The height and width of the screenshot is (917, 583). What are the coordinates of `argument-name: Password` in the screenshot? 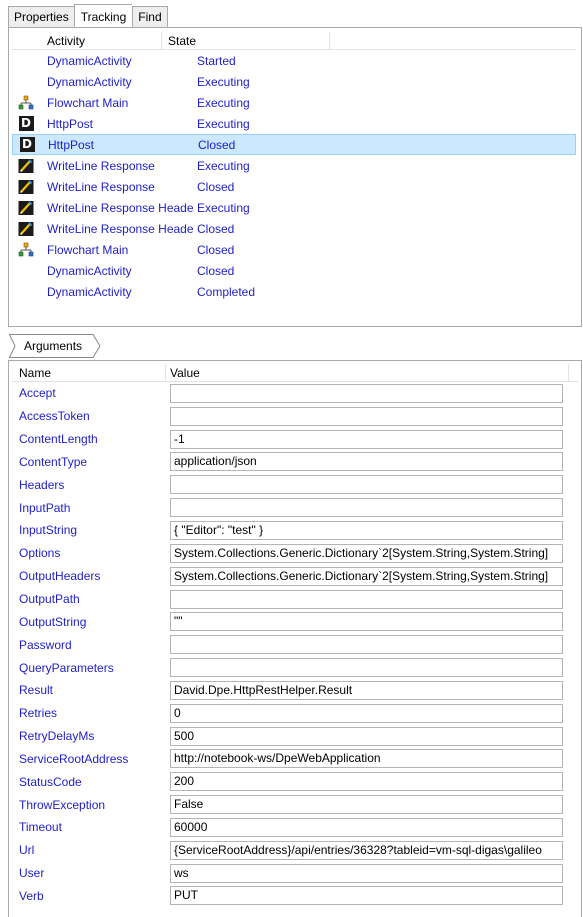 It's located at (45, 644).